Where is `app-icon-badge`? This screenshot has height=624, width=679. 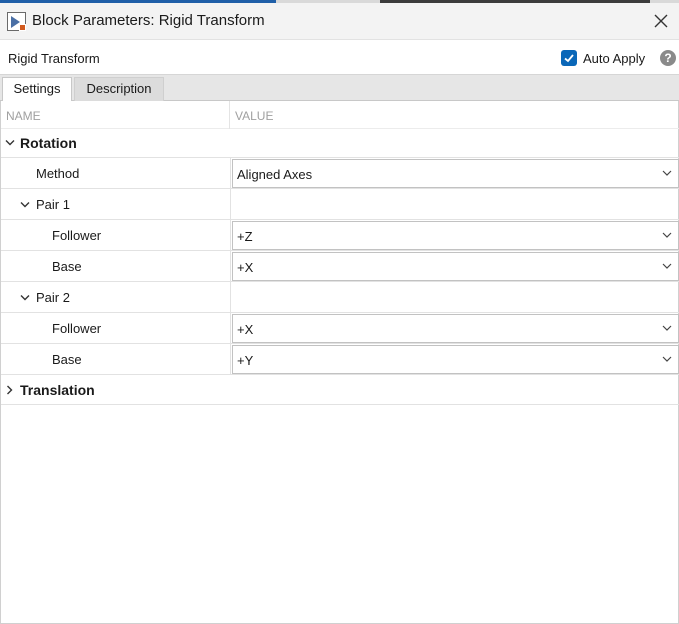
app-icon-badge is located at coordinates (22, 27).